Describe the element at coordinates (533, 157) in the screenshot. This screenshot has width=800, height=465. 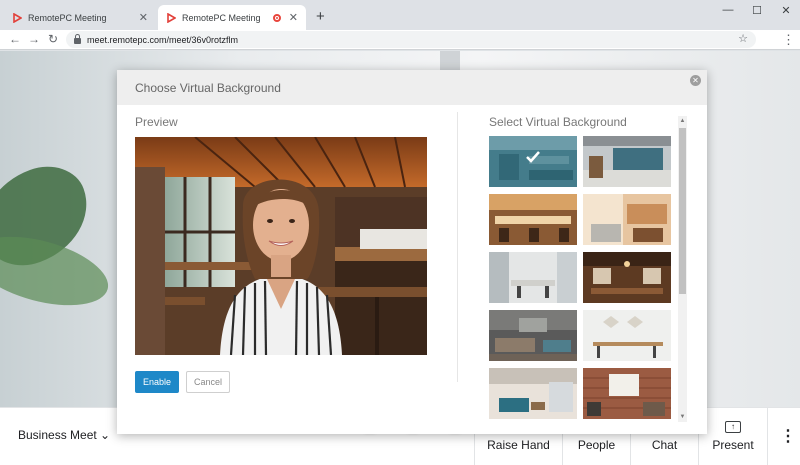
I see `checkmark-icon` at that location.